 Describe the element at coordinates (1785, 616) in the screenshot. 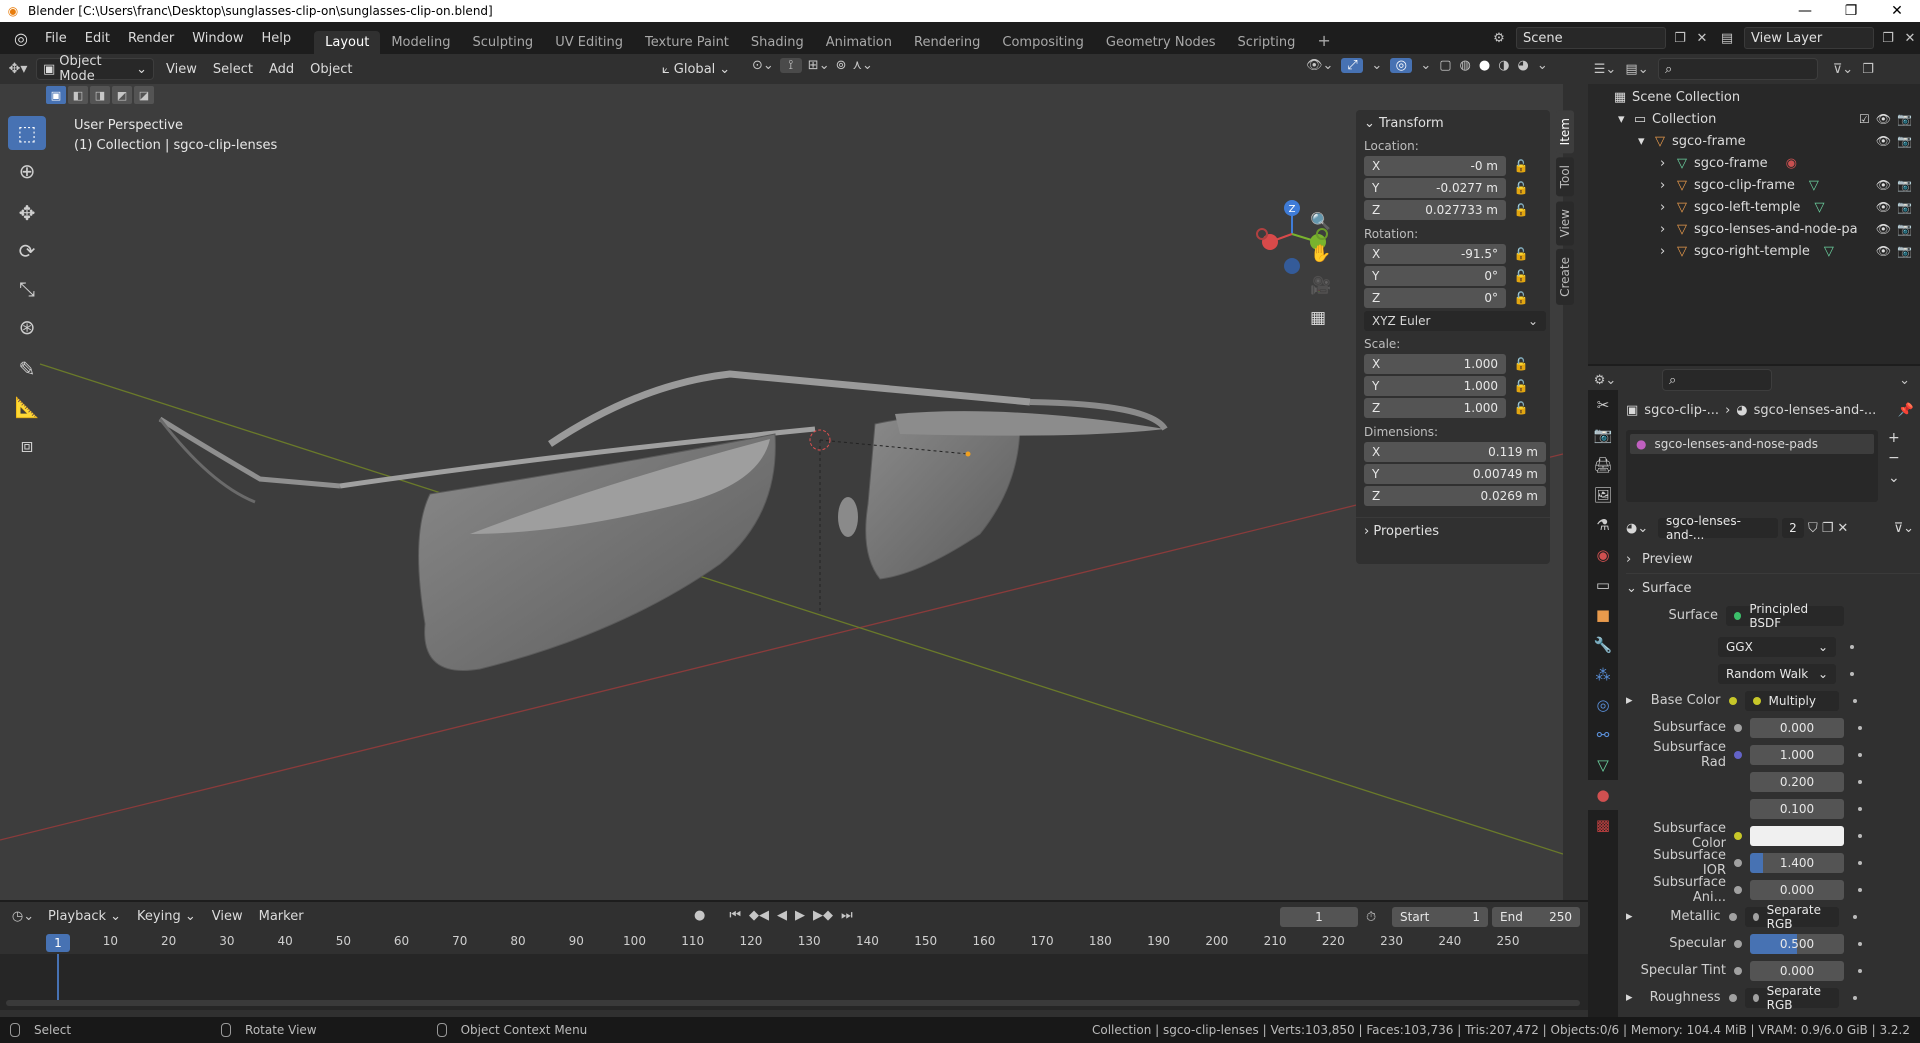

I see `surface-shader-field: Principled BSDF` at that location.